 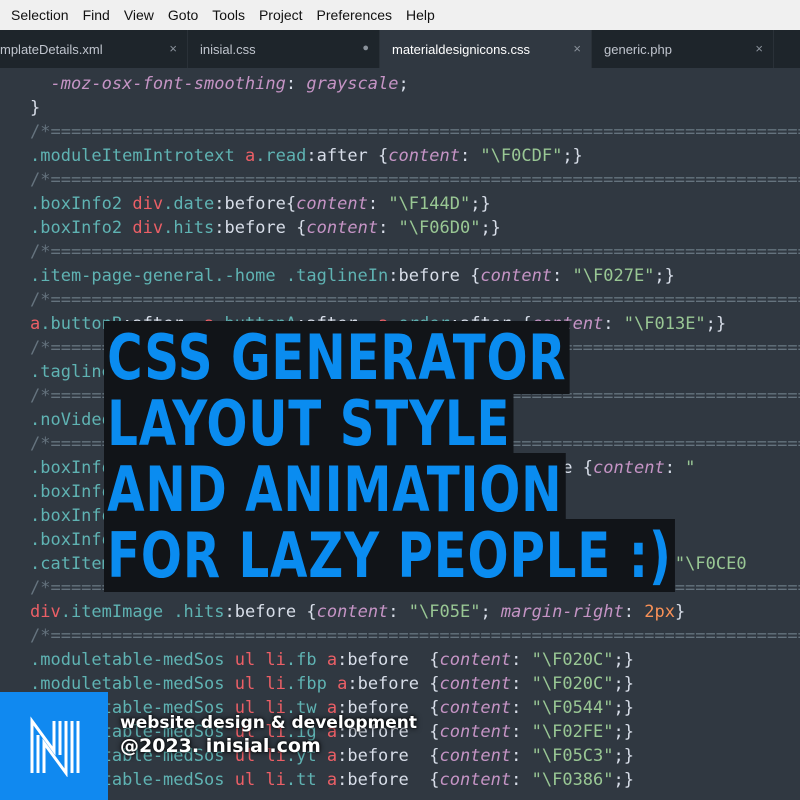 I want to click on code-token: .boxInfo2, so click(x=76, y=204).